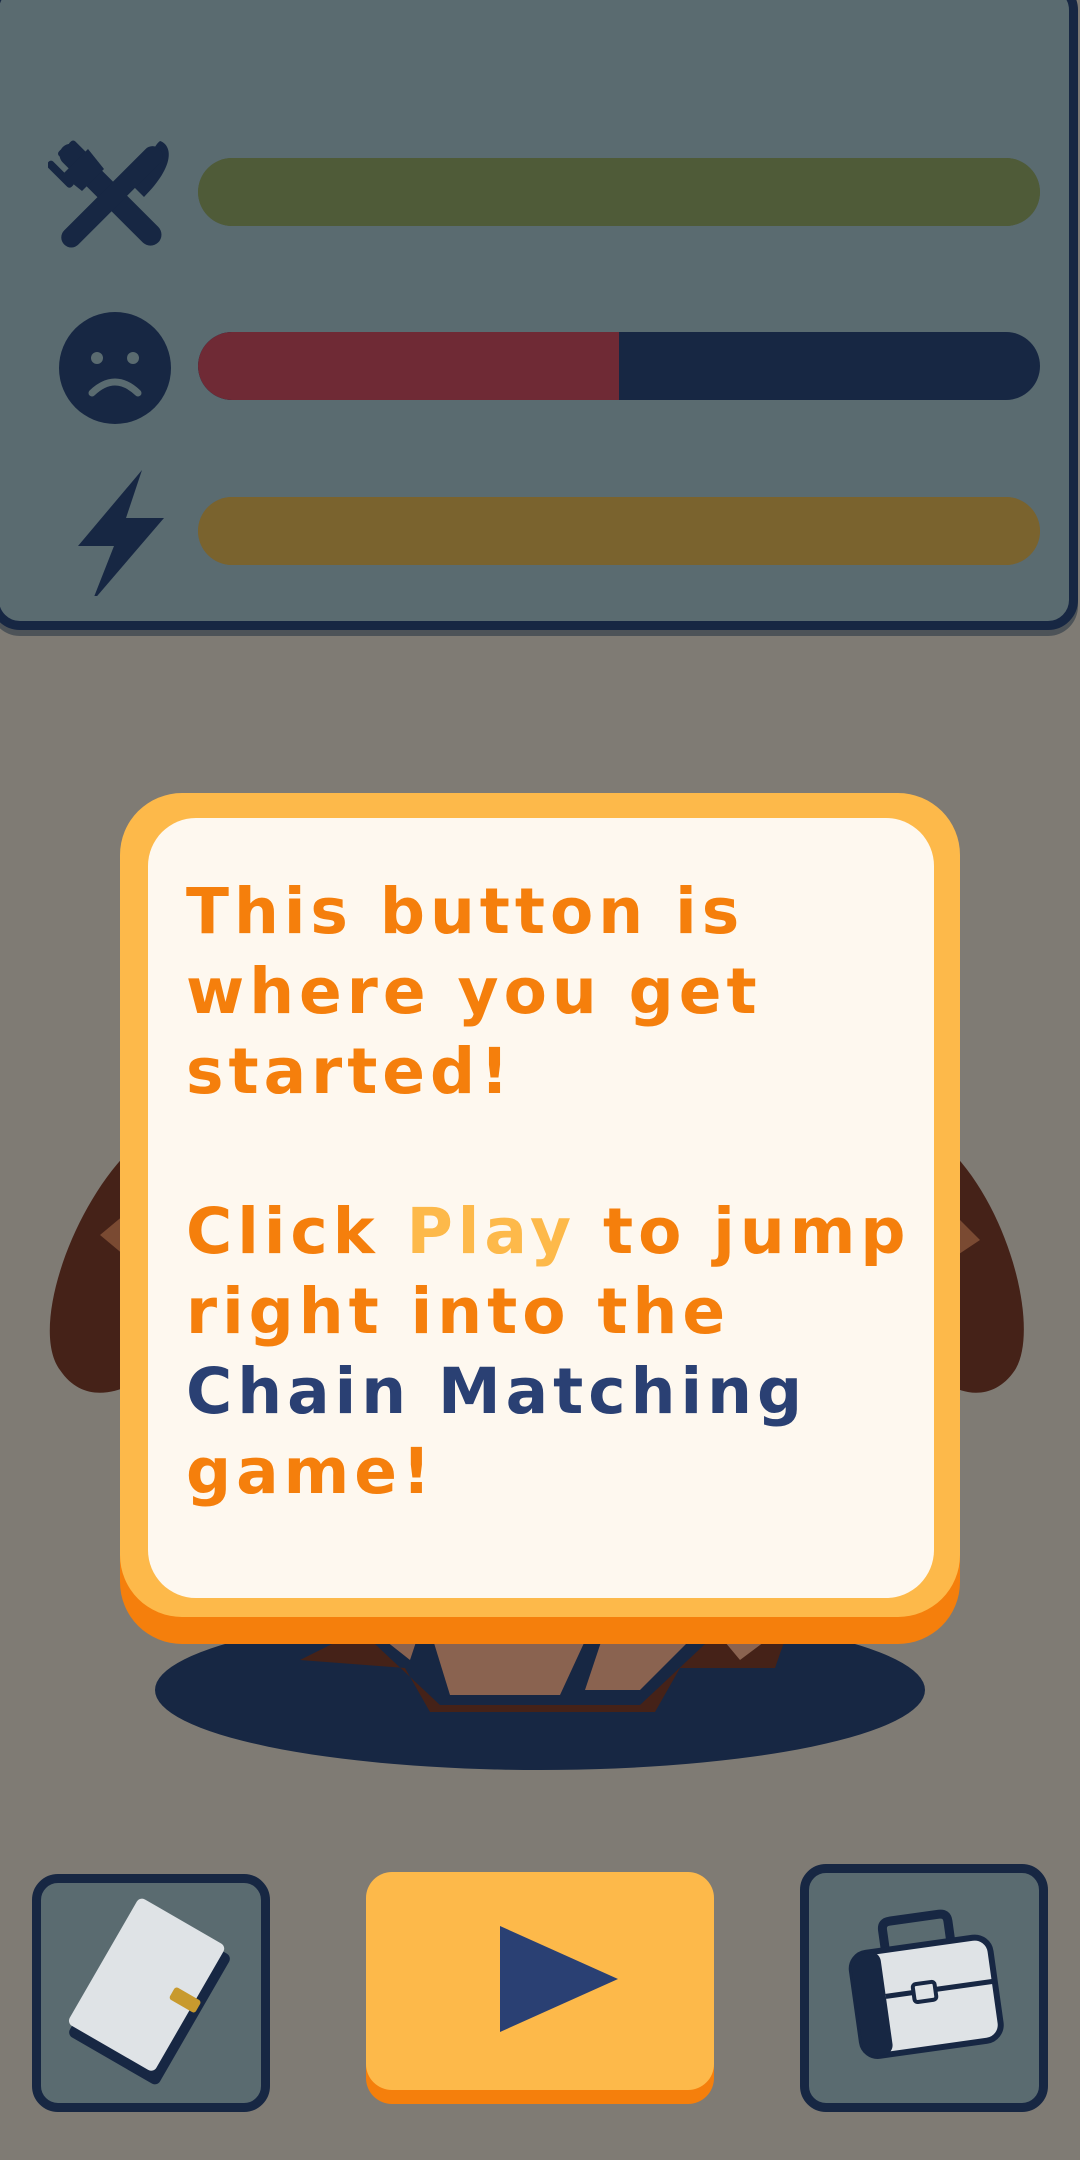  I want to click on play-button, so click(540, 1981).